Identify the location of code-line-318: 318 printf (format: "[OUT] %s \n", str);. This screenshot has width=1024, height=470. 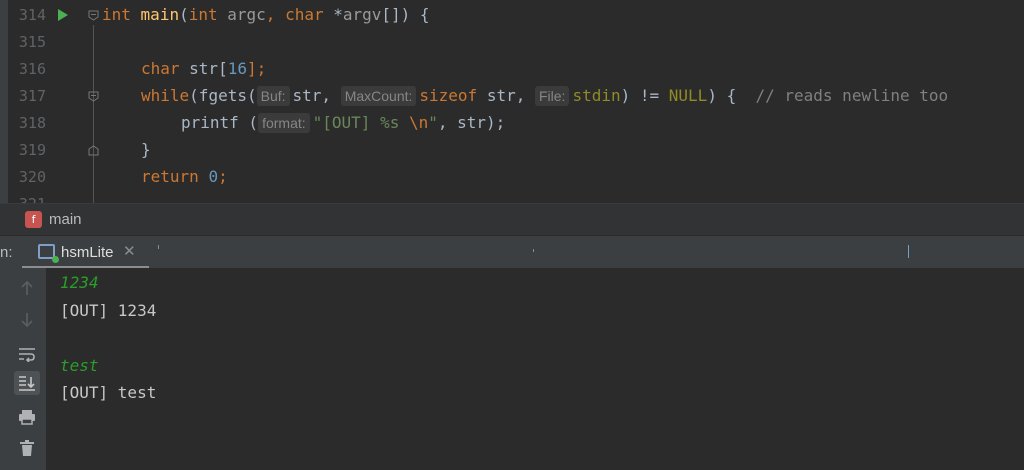
(512, 123).